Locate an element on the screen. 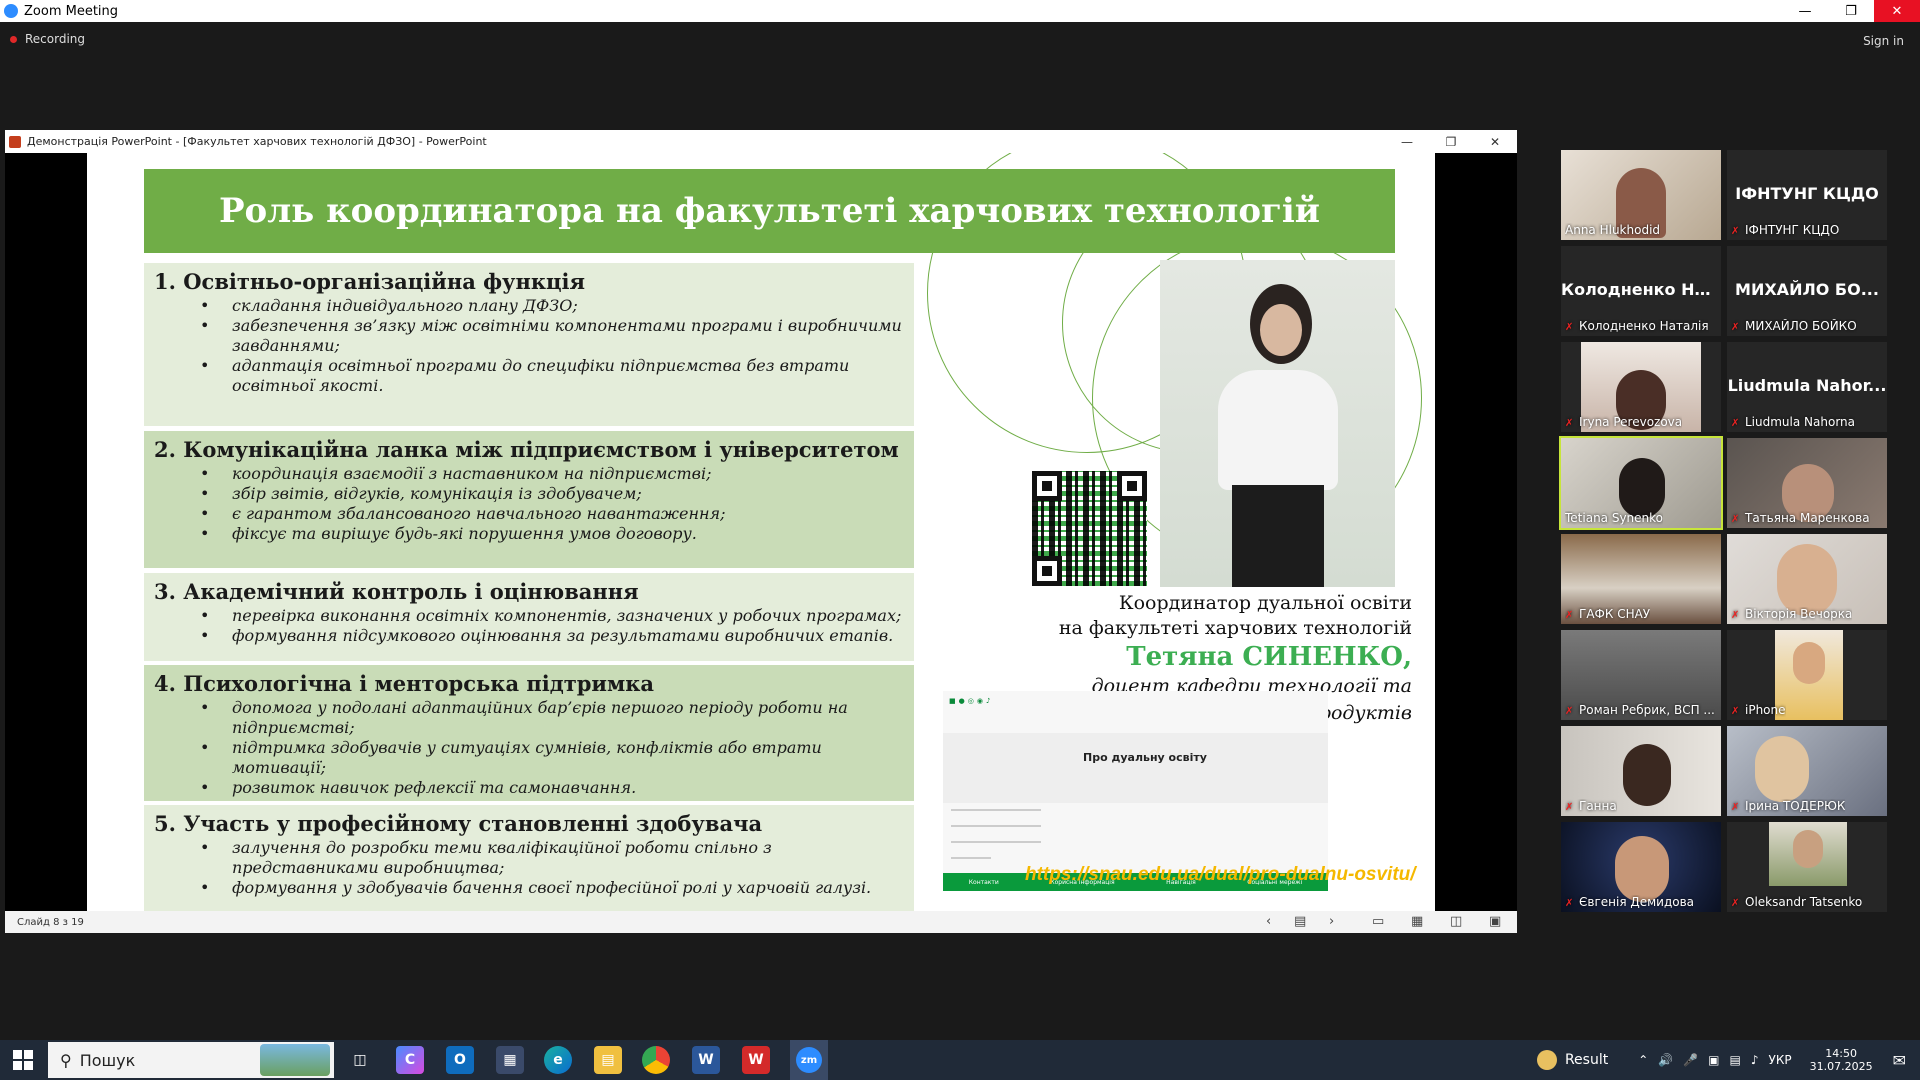  copilot-icon: C is located at coordinates (410, 1060).